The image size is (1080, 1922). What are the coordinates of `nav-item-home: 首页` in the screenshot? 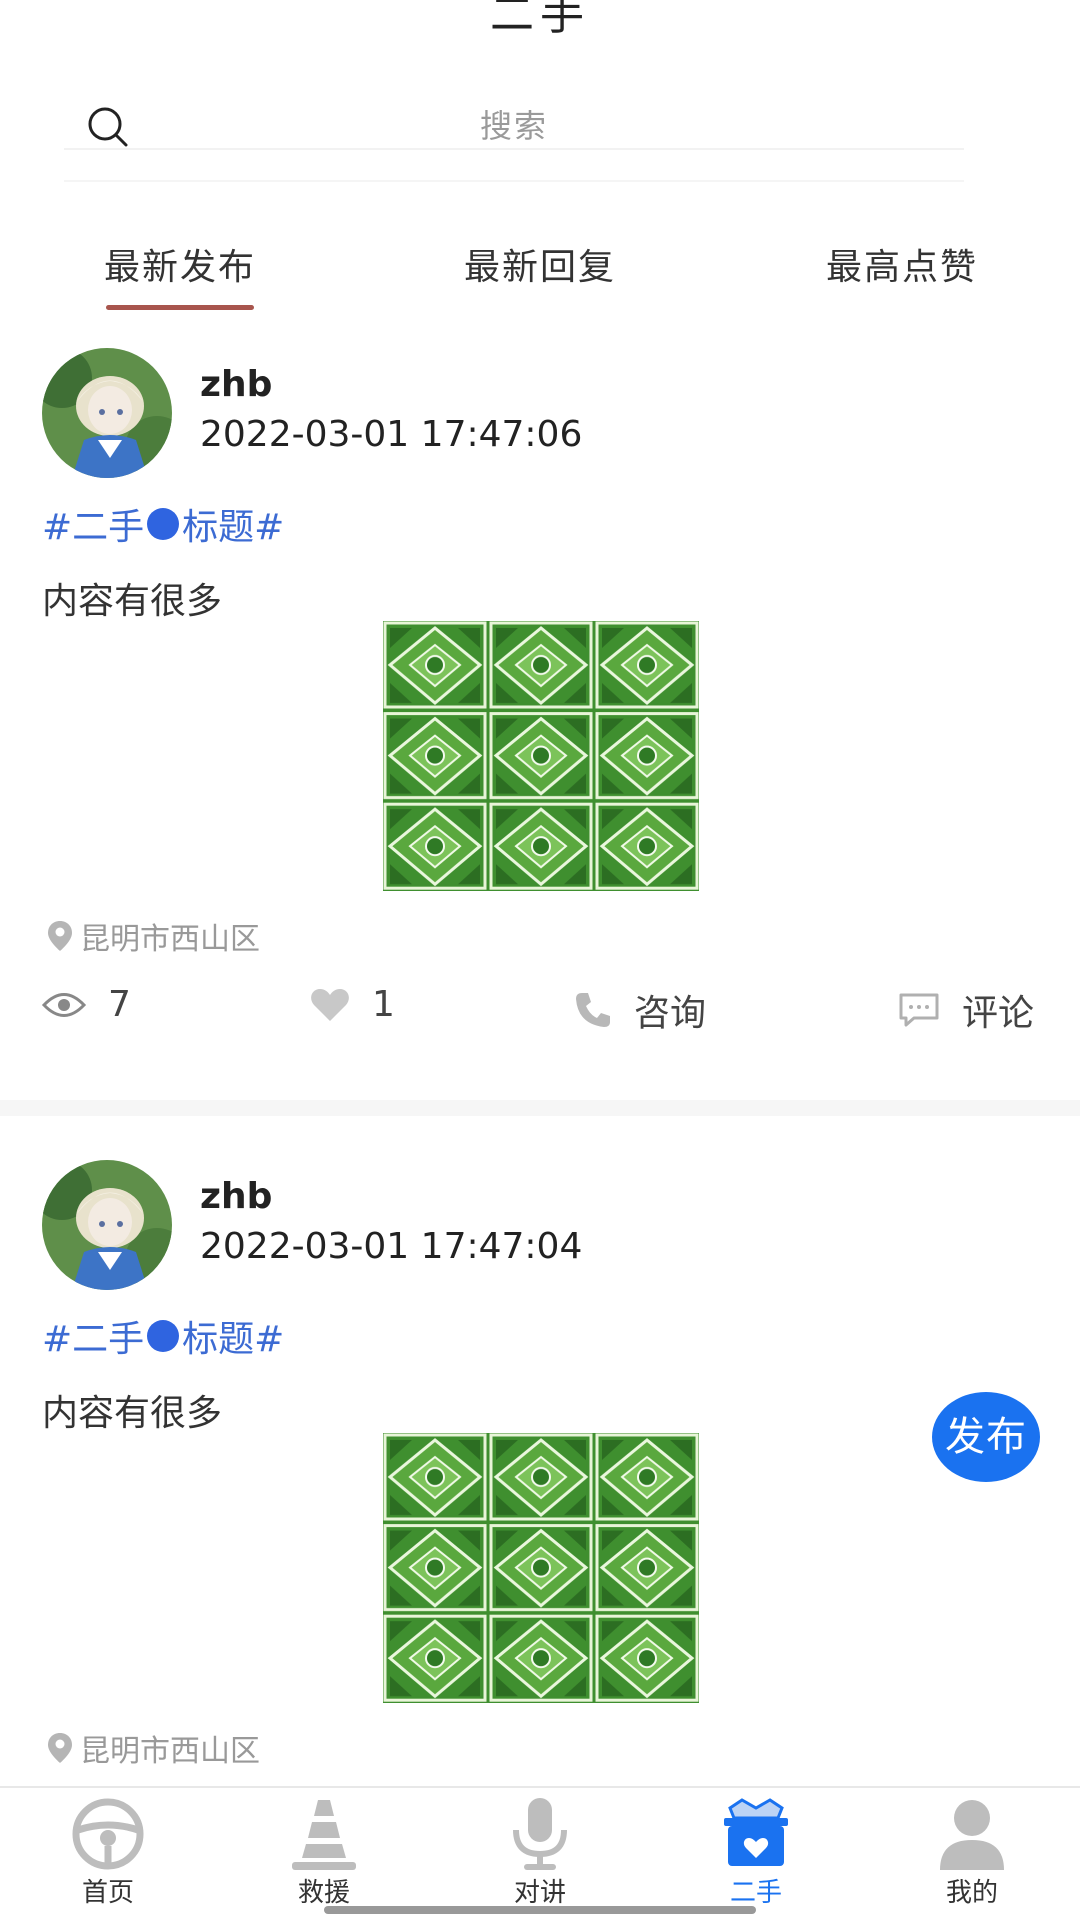 It's located at (108, 1855).